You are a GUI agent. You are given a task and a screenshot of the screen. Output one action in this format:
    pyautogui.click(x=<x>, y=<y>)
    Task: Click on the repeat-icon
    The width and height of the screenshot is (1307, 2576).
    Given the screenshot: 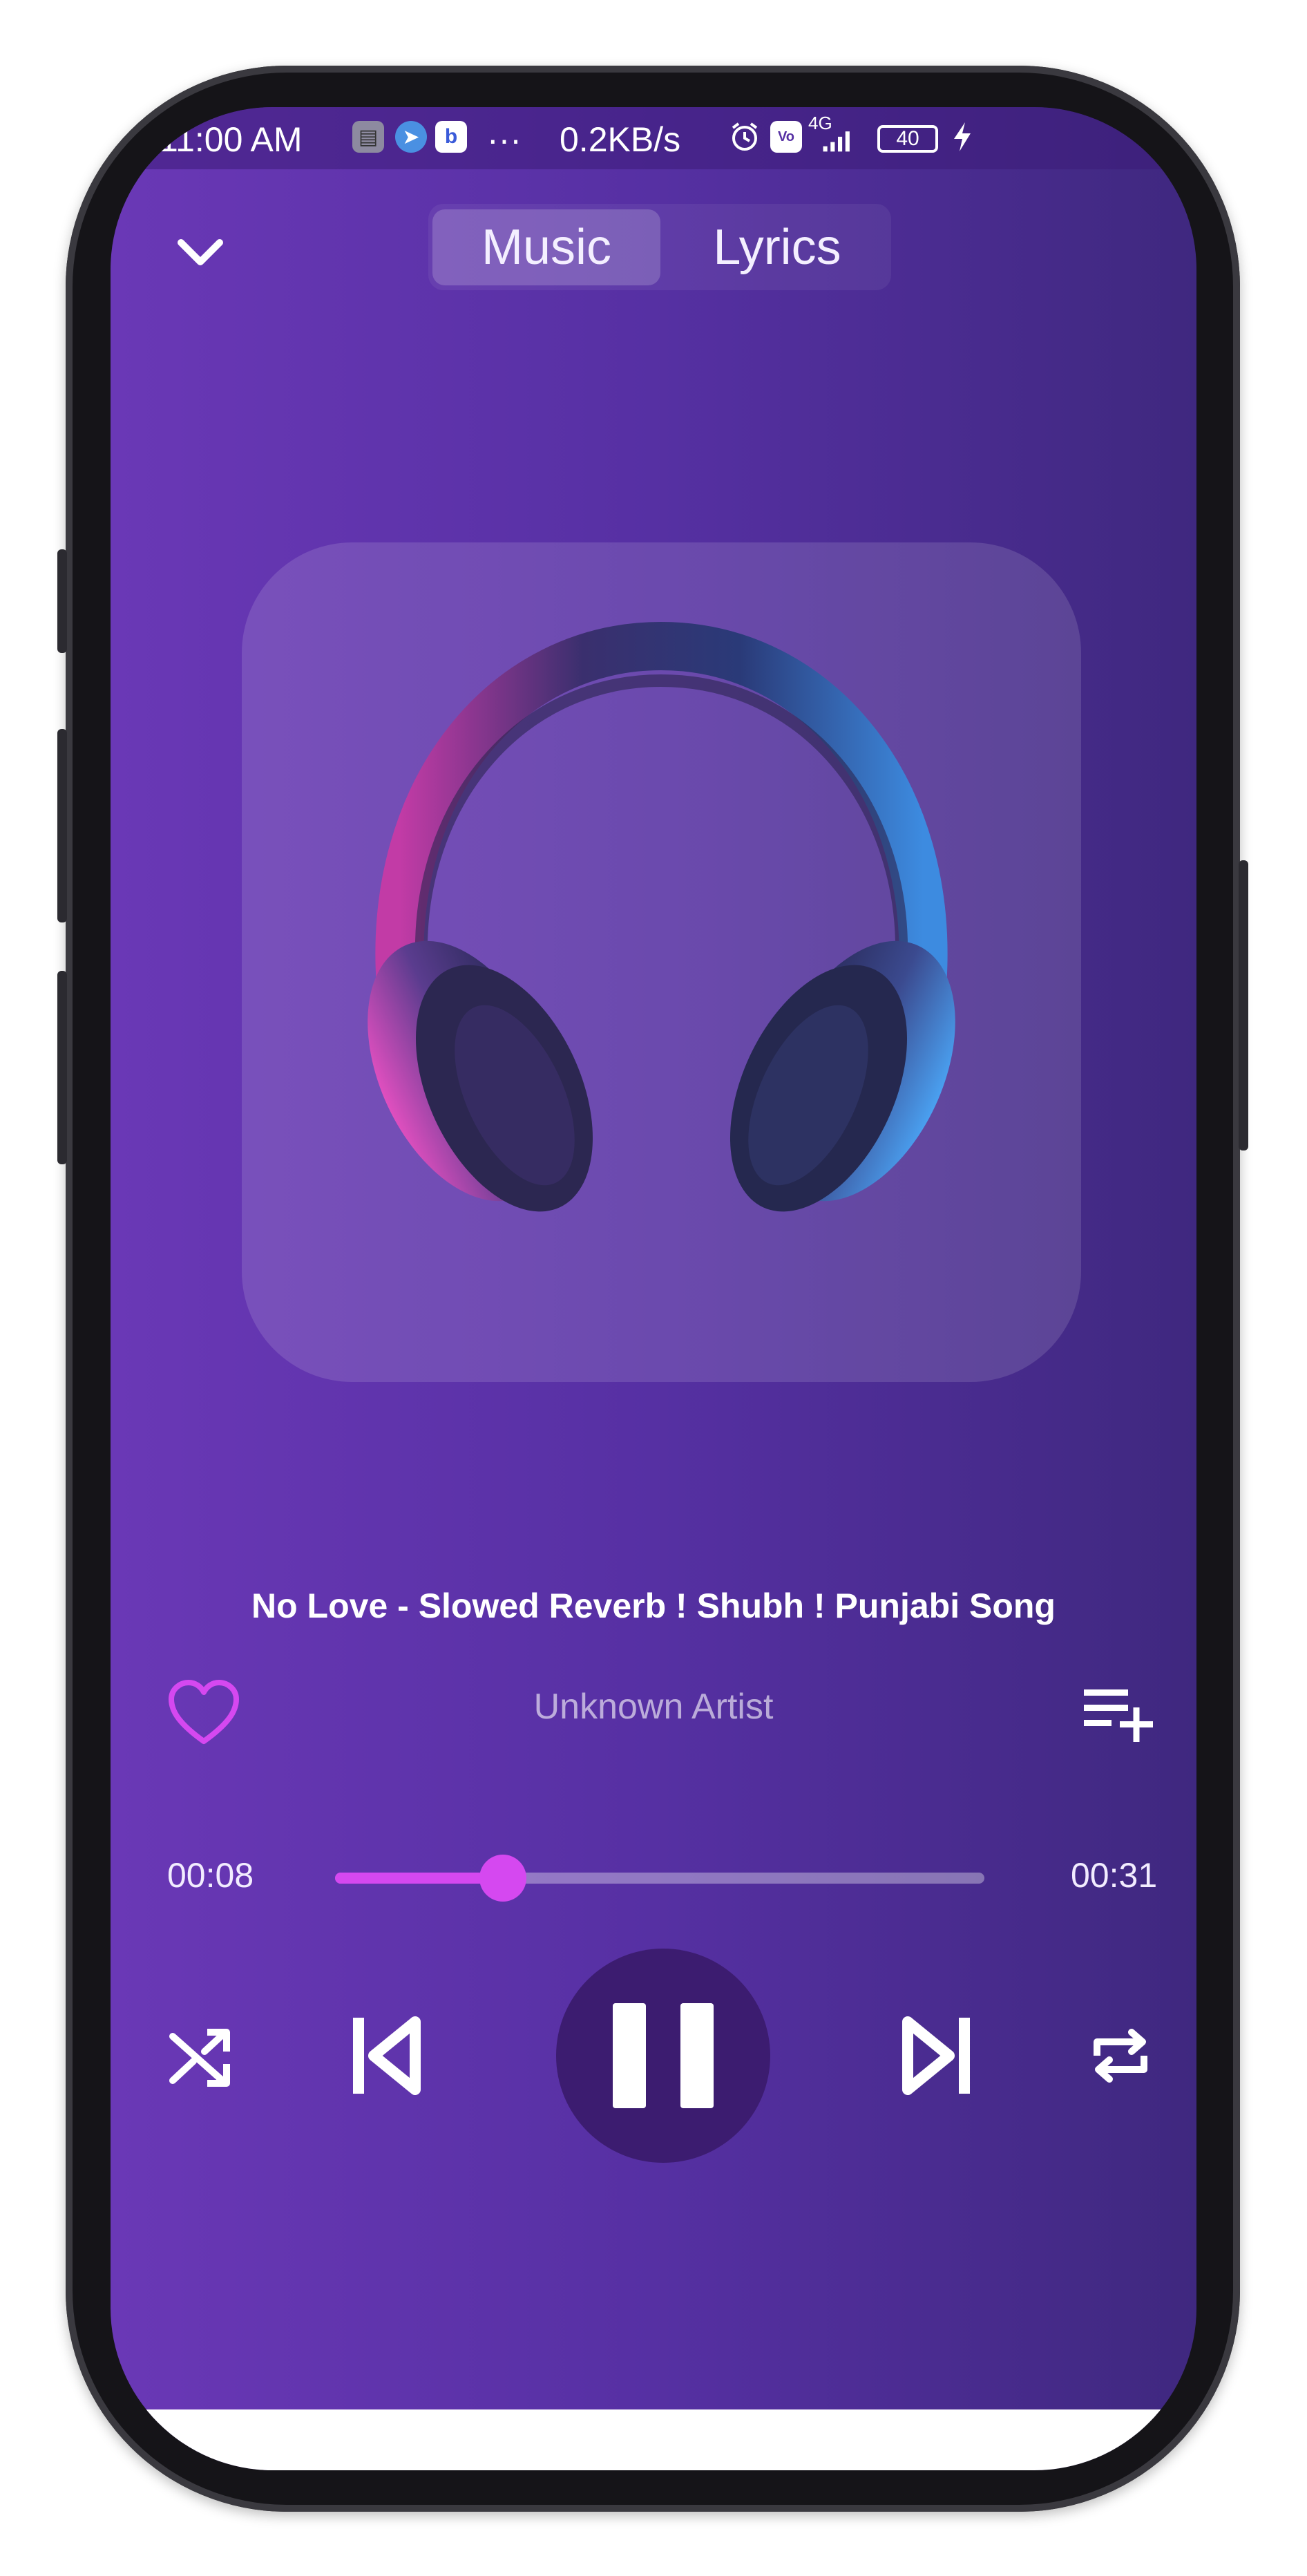 What is the action you would take?
    pyautogui.click(x=1120, y=2055)
    